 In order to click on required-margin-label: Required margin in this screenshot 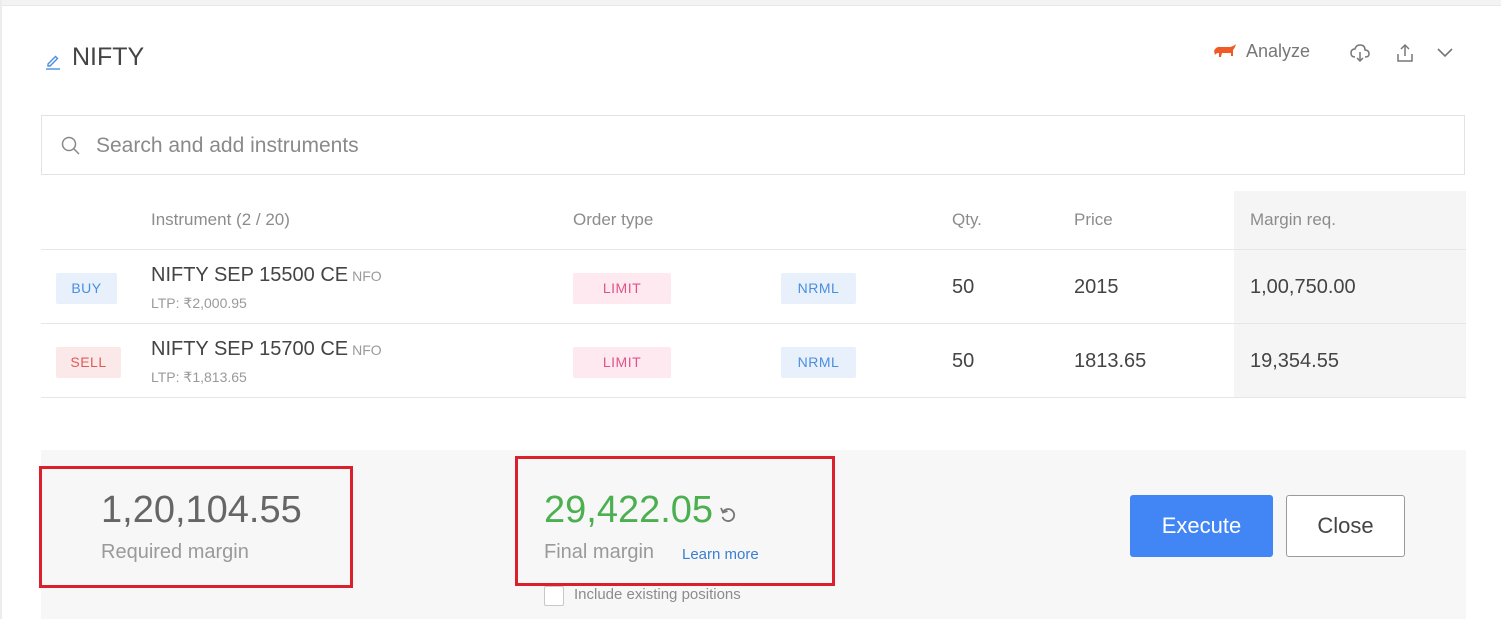, I will do `click(175, 552)`.